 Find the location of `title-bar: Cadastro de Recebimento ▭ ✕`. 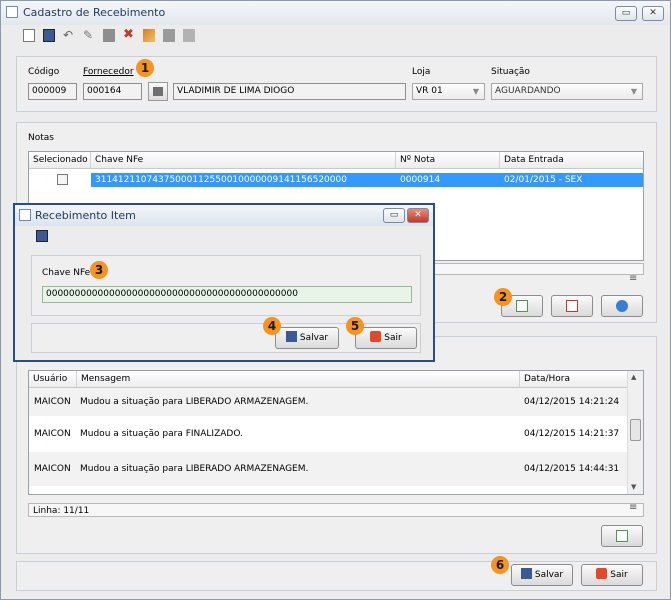

title-bar: Cadastro de Recebimento ▭ ✕ is located at coordinates (335, 13).